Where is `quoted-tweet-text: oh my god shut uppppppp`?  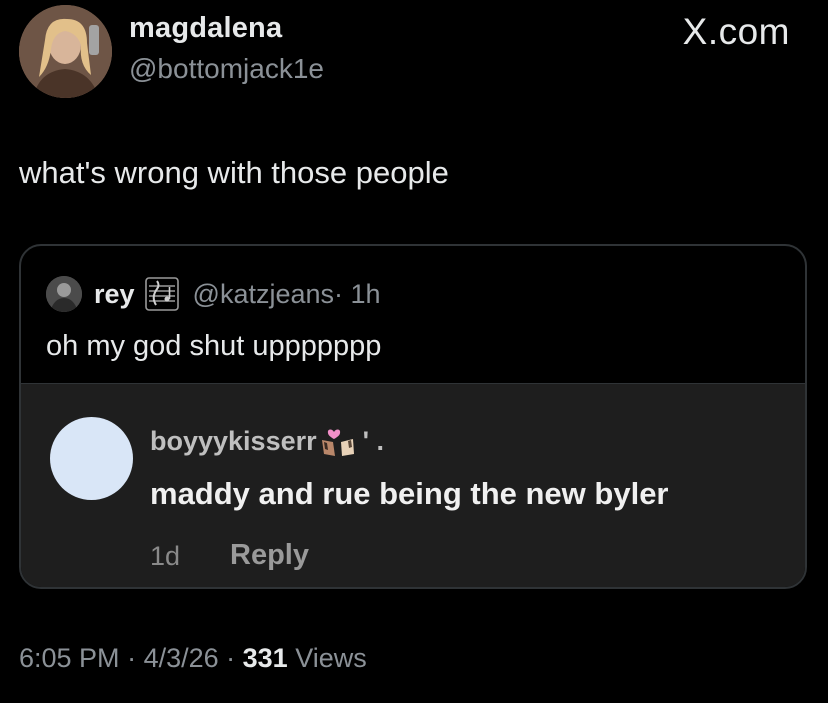 quoted-tweet-text: oh my god shut uppppppp is located at coordinates (214, 346).